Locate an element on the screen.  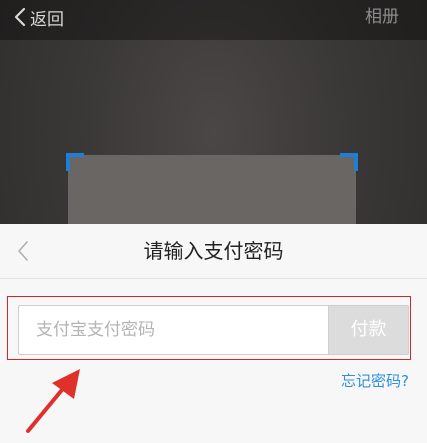
arrow-icon is located at coordinates (53, 401).